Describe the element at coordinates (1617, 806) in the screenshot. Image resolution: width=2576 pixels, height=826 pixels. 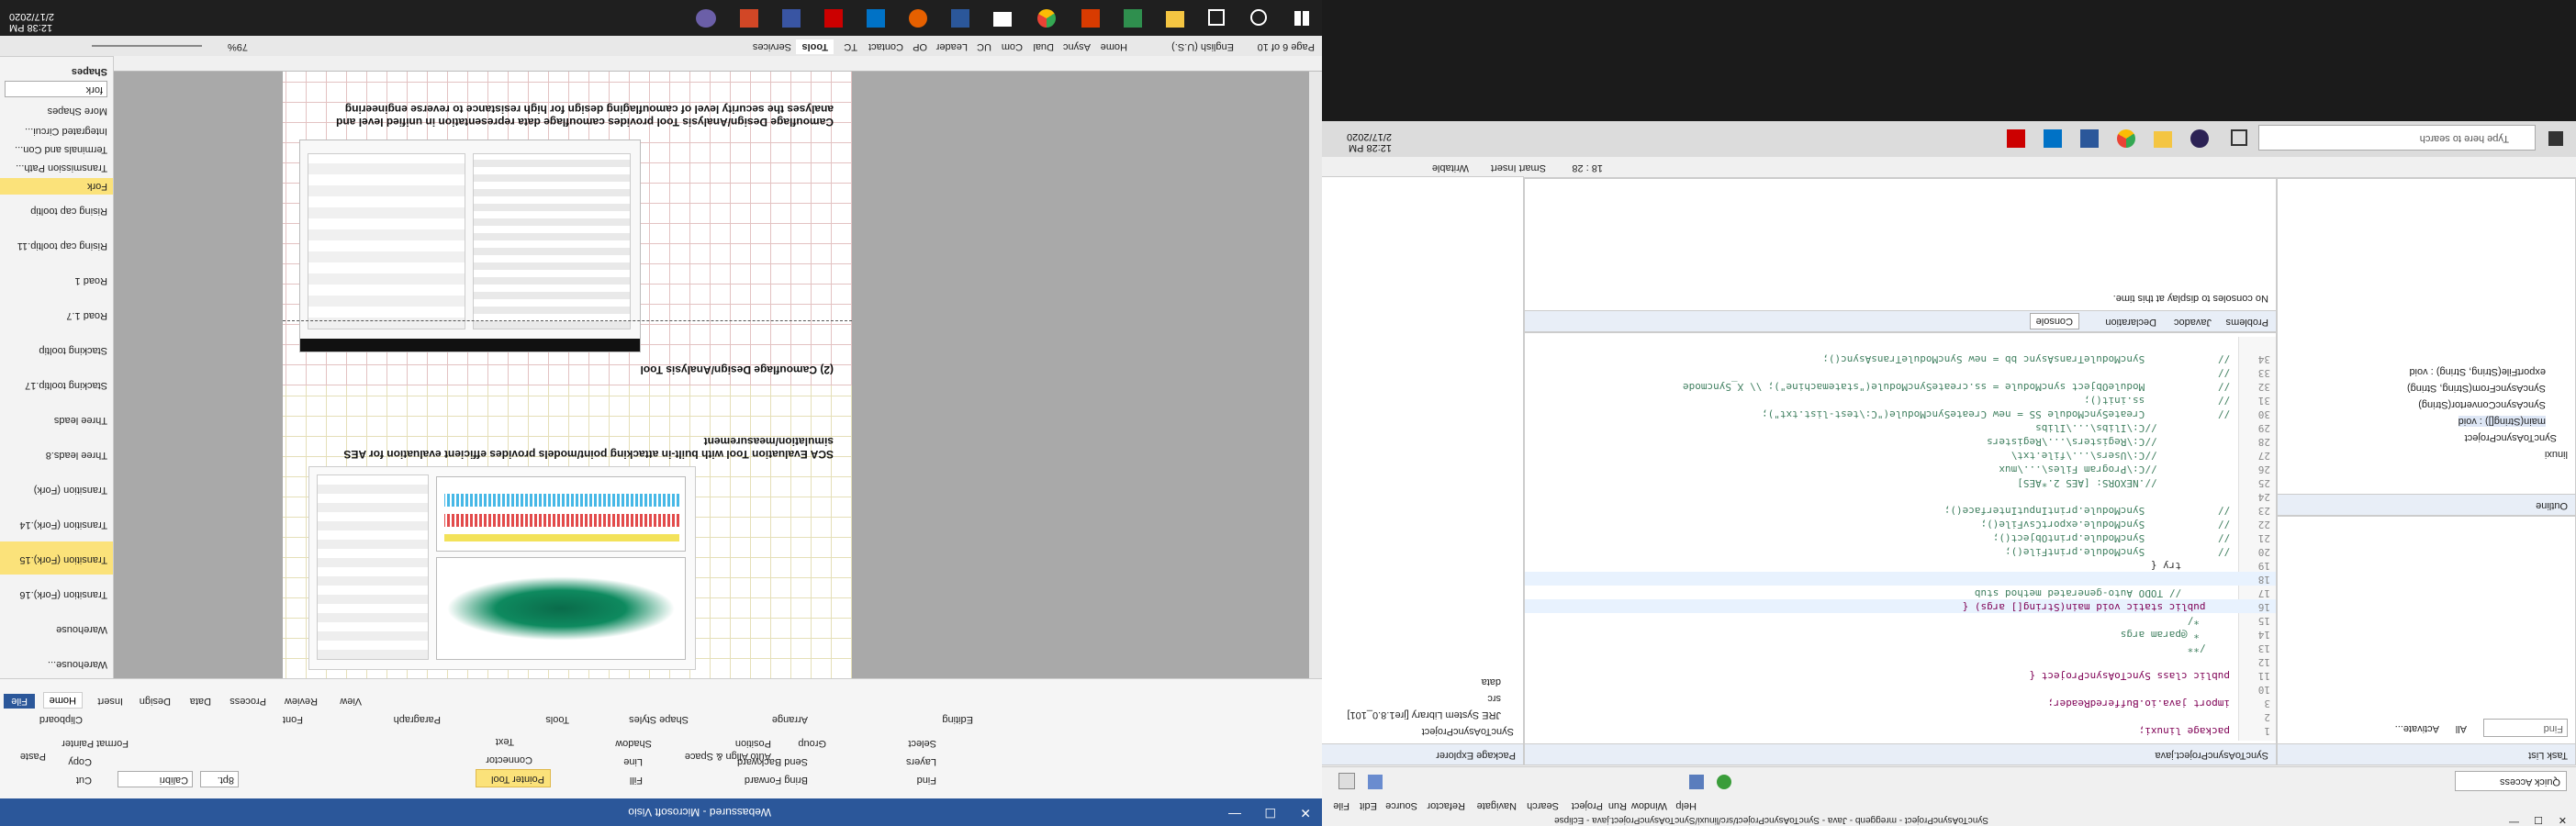
I see `menu-run: Run` at that location.